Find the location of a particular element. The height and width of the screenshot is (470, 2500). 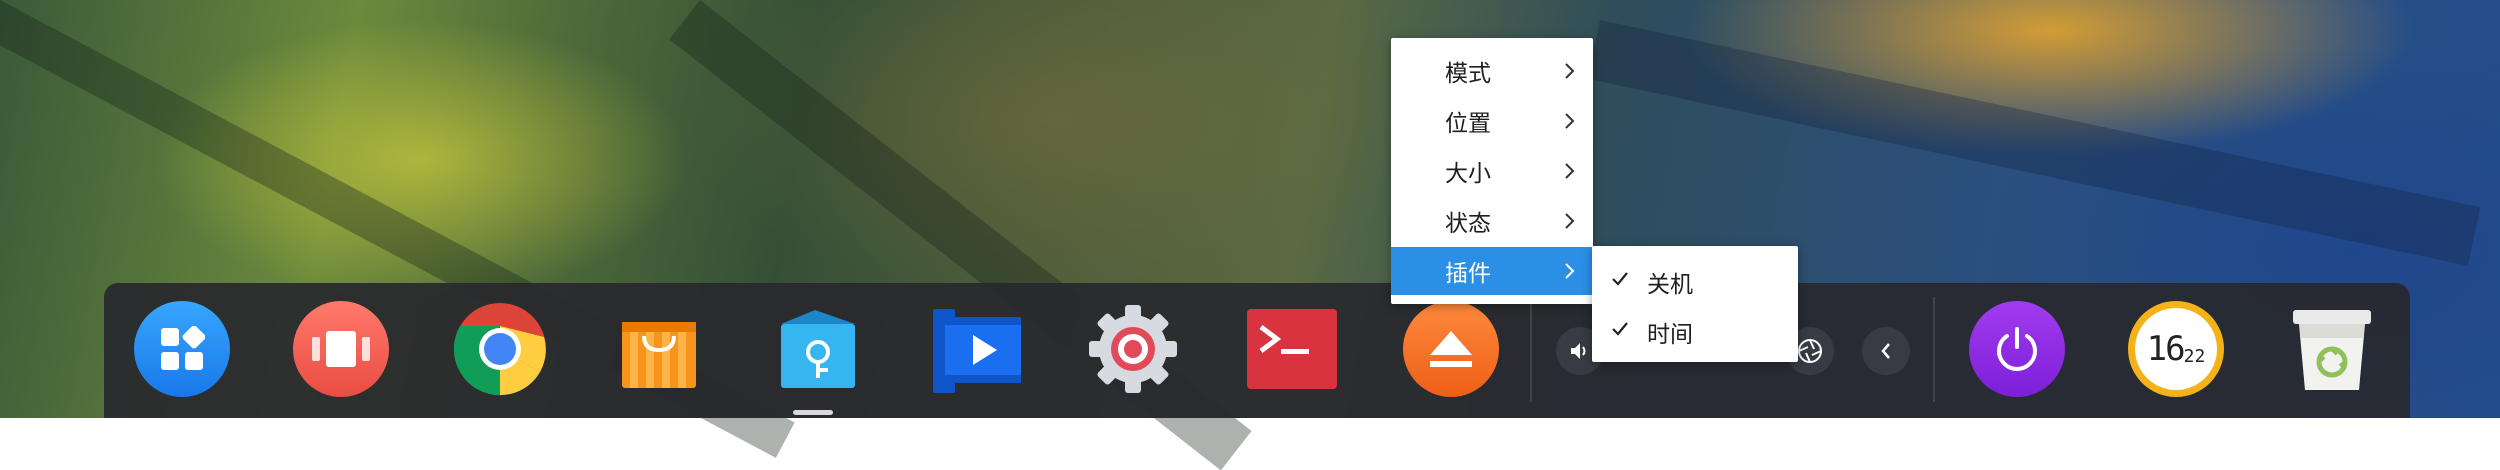

chevron-left-icon is located at coordinates (1885, 351).